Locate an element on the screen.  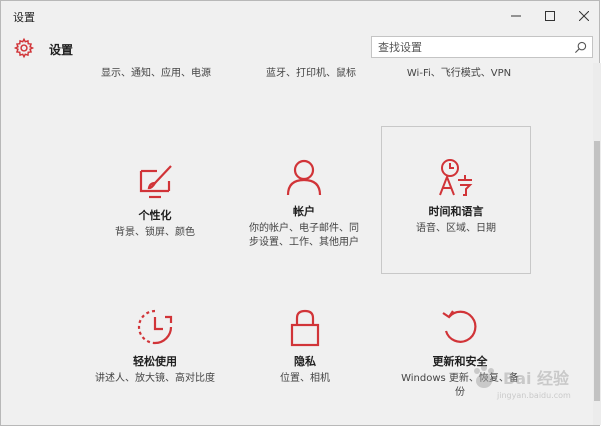
maximize-button is located at coordinates (550, 16).